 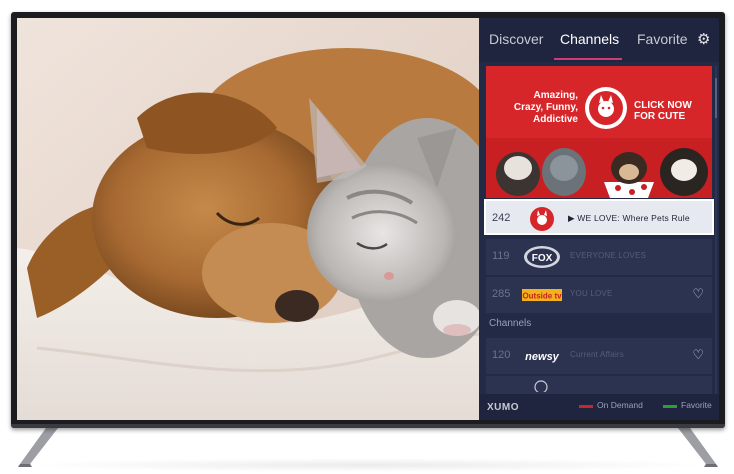 I want to click on tab-channels: Channels, so click(x=589, y=39).